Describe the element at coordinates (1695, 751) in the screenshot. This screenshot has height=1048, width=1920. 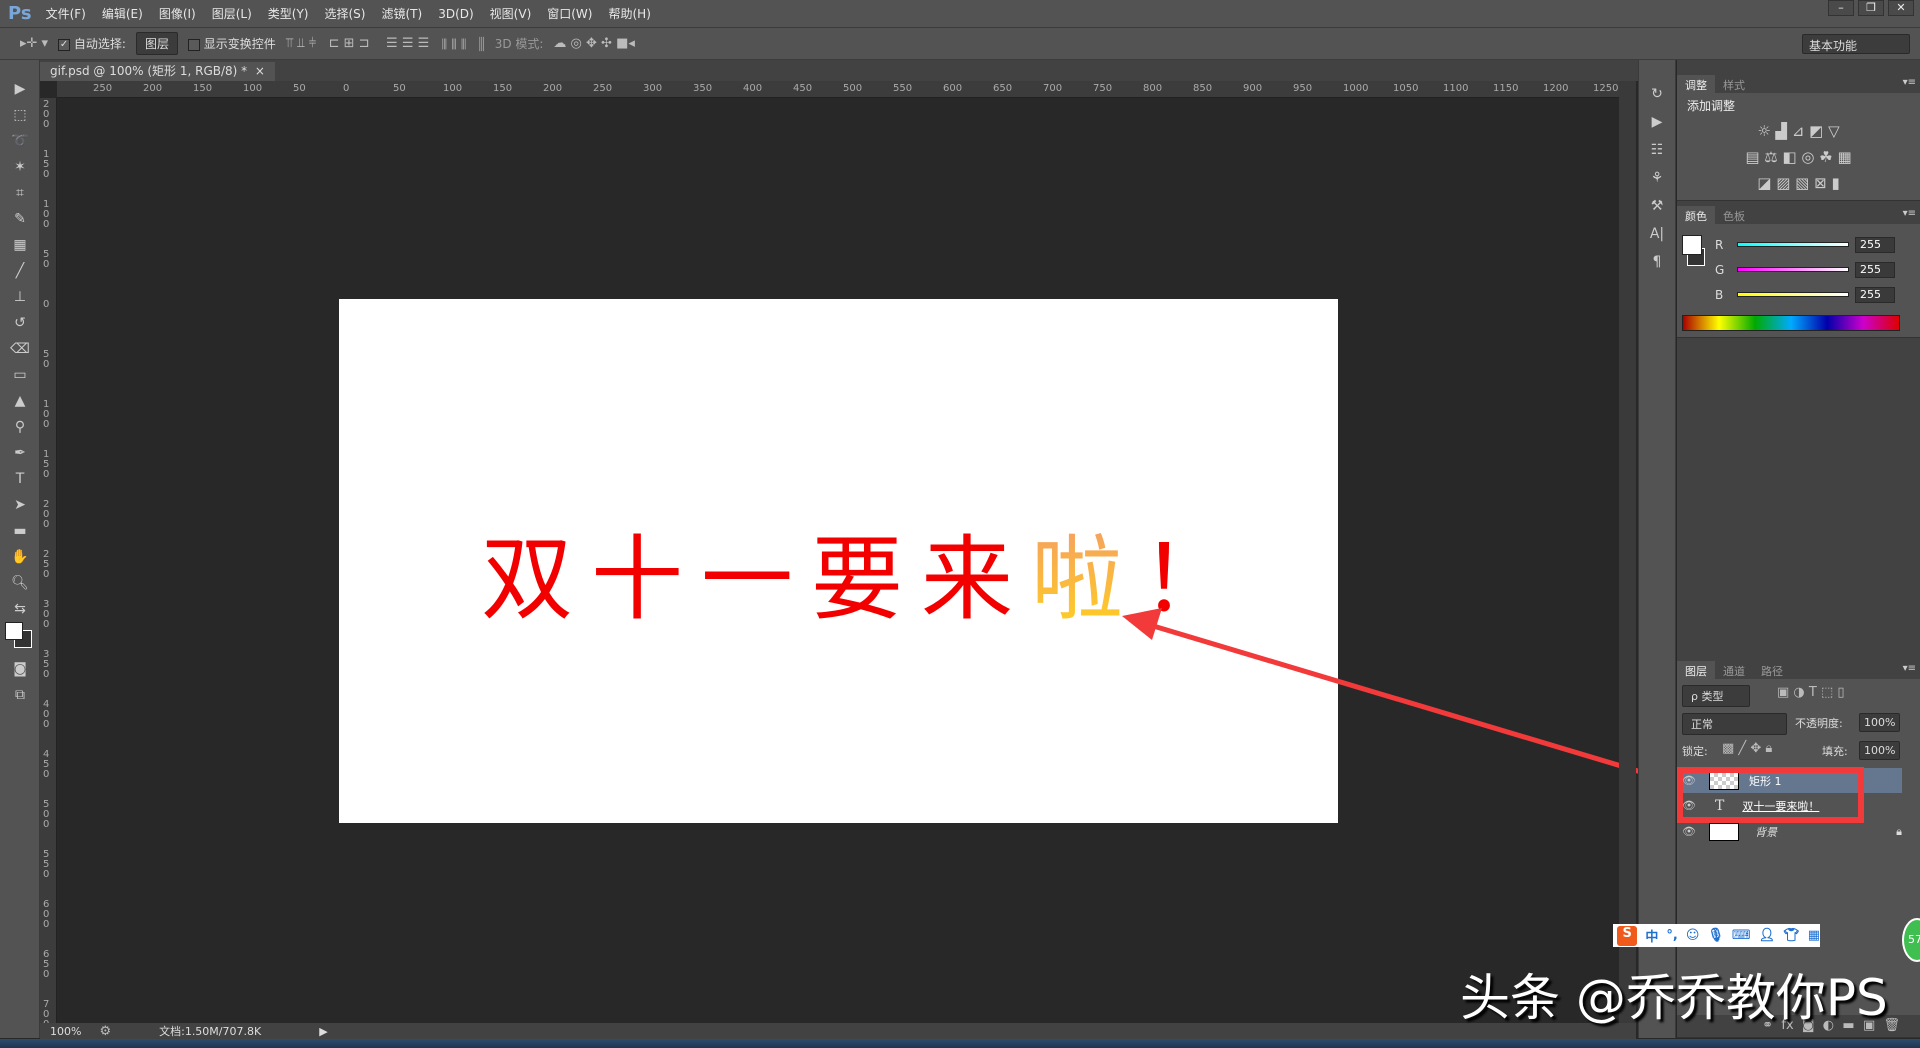
I see `lock-label: 锁定:` at that location.